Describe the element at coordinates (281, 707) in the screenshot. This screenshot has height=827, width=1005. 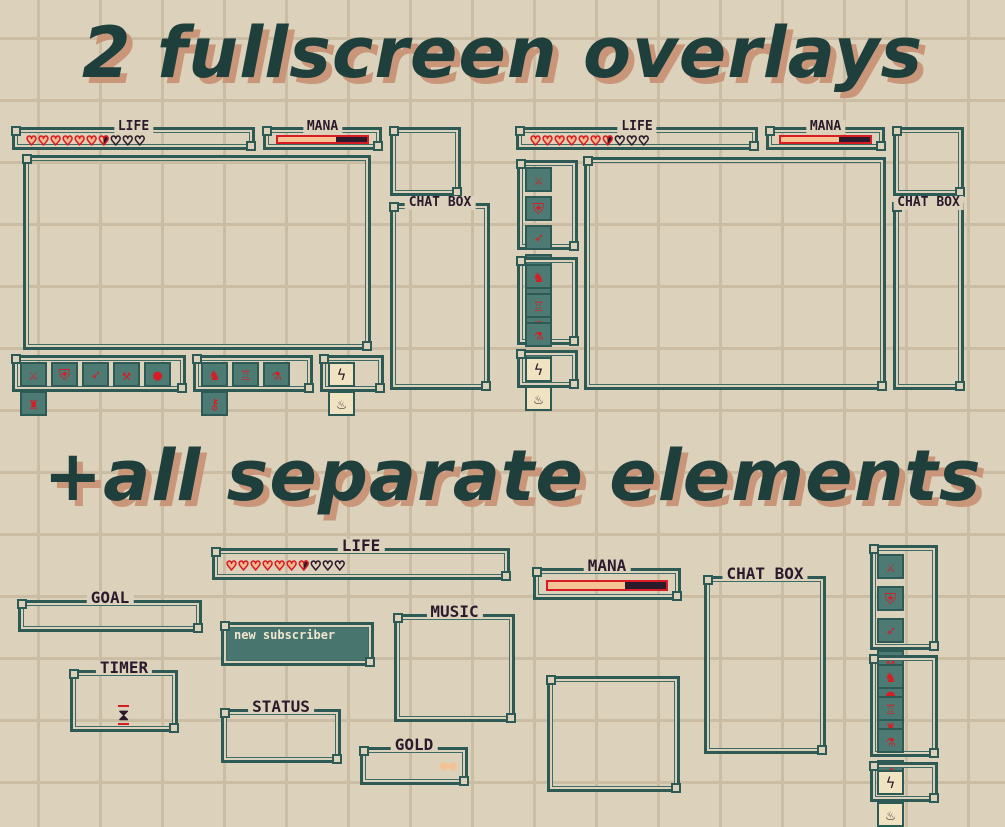
I see `status-label: STATUS` at that location.